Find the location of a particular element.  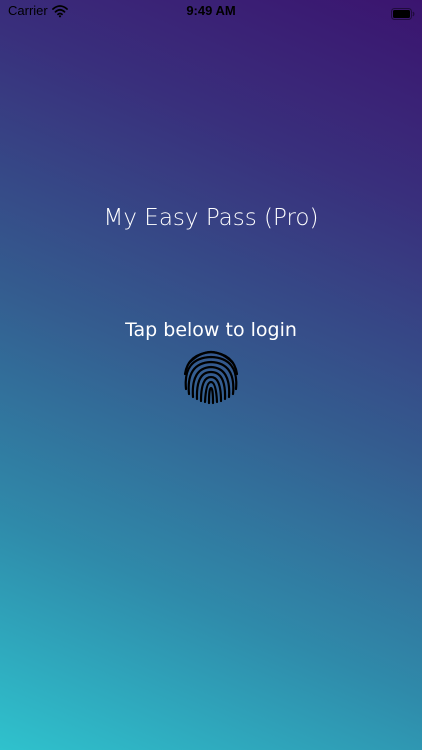

fingerprint-icon is located at coordinates (211, 376).